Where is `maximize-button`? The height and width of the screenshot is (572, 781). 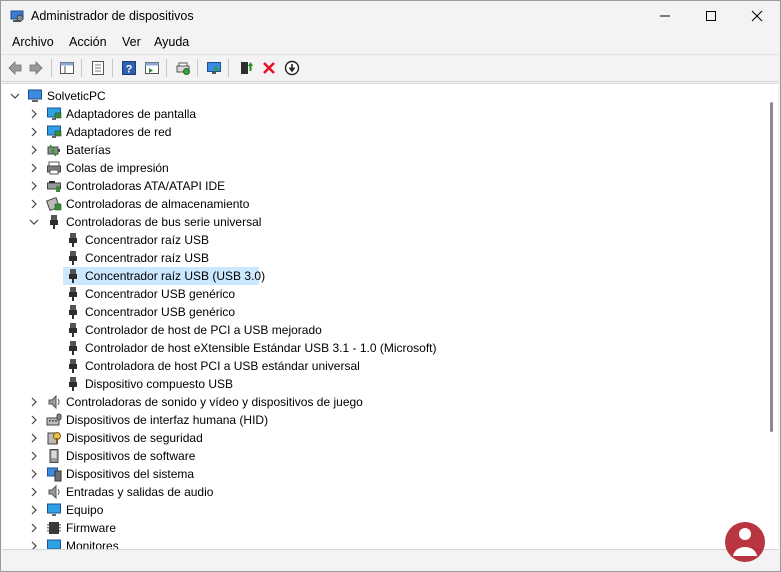
maximize-button is located at coordinates (711, 16).